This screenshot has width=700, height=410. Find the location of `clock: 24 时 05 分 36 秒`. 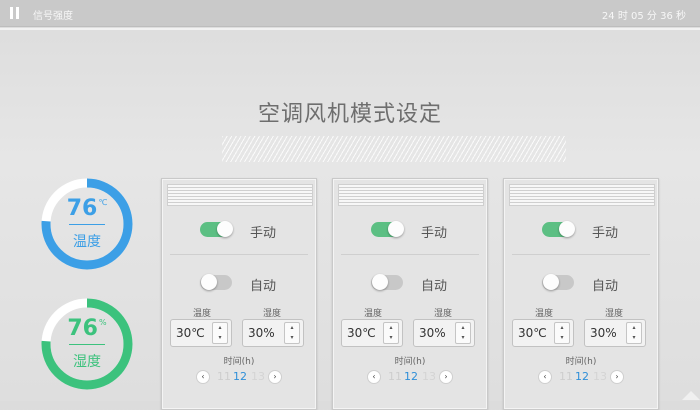

clock: 24 时 05 分 36 秒 is located at coordinates (643, 16).